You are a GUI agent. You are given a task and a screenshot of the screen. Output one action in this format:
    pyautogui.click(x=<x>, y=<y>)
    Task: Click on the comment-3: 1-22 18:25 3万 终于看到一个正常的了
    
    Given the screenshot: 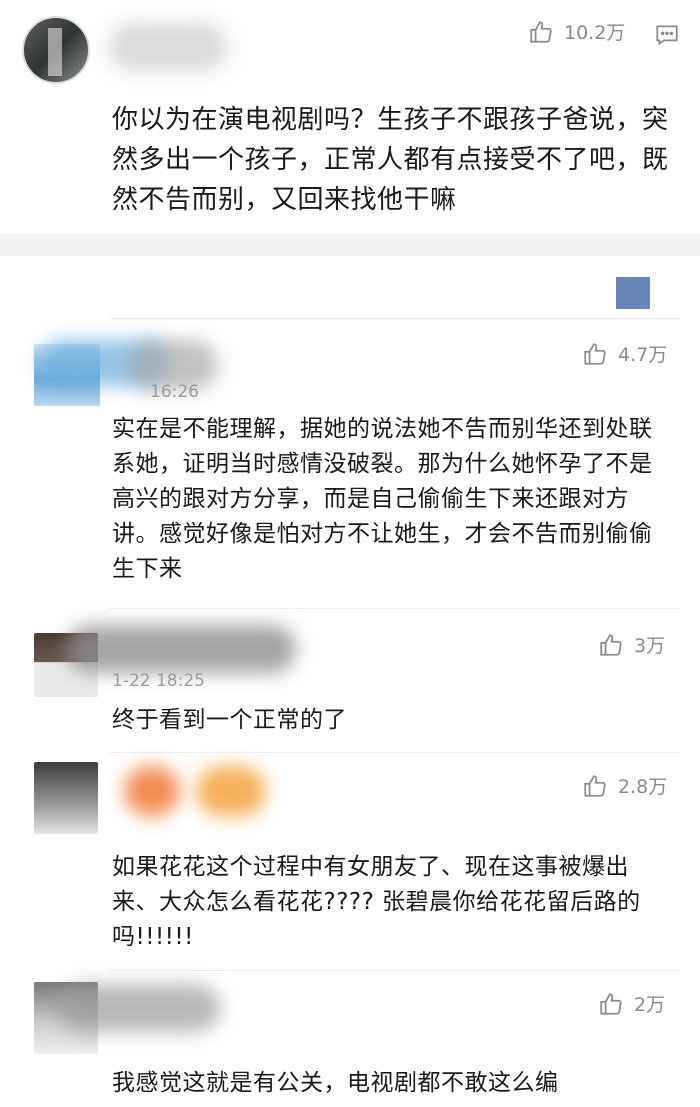 What is the action you would take?
    pyautogui.click(x=350, y=684)
    